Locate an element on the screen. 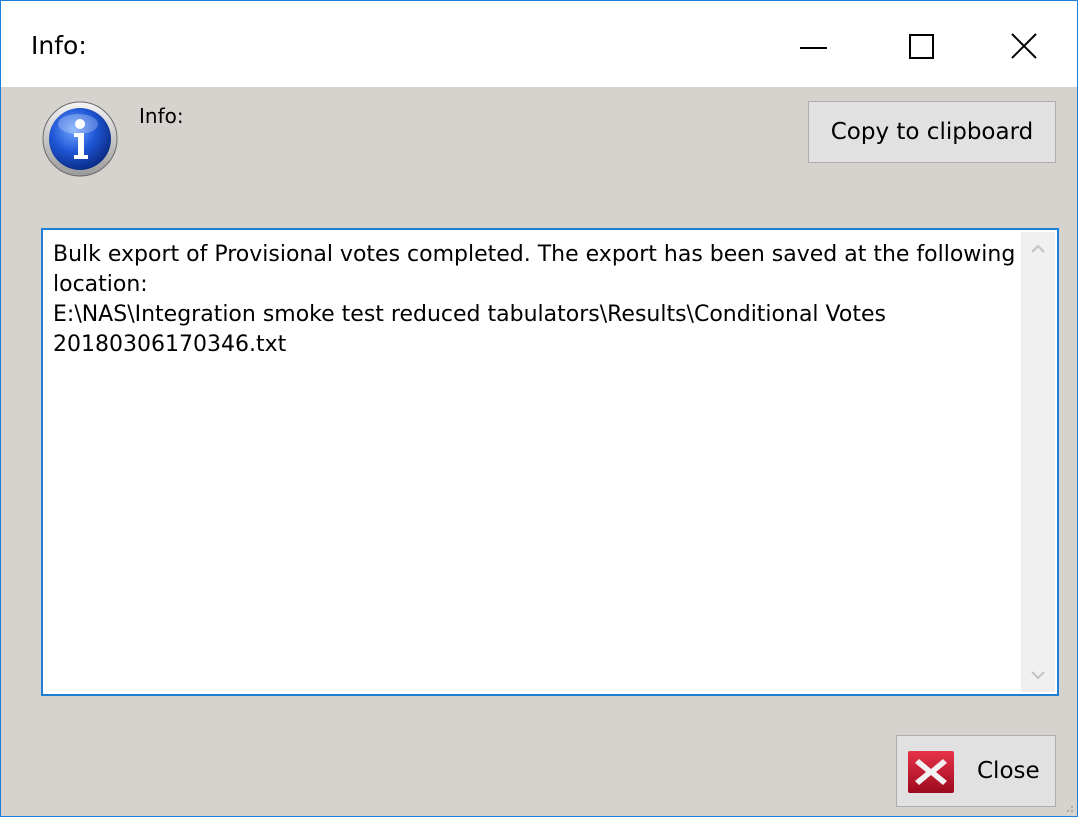 The height and width of the screenshot is (817, 1078). maximize-button is located at coordinates (921, 44).